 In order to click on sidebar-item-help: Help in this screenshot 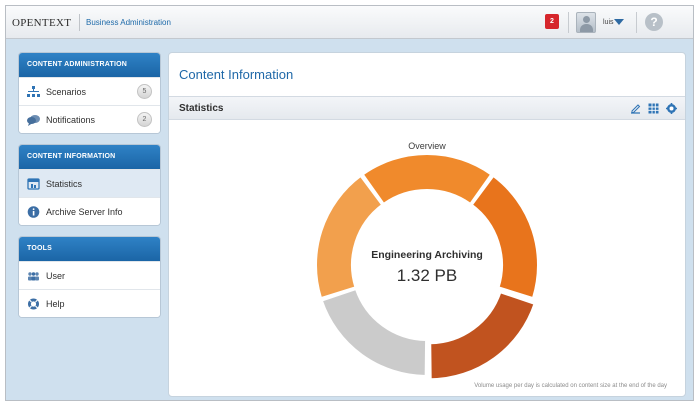, I will do `click(89, 303)`.